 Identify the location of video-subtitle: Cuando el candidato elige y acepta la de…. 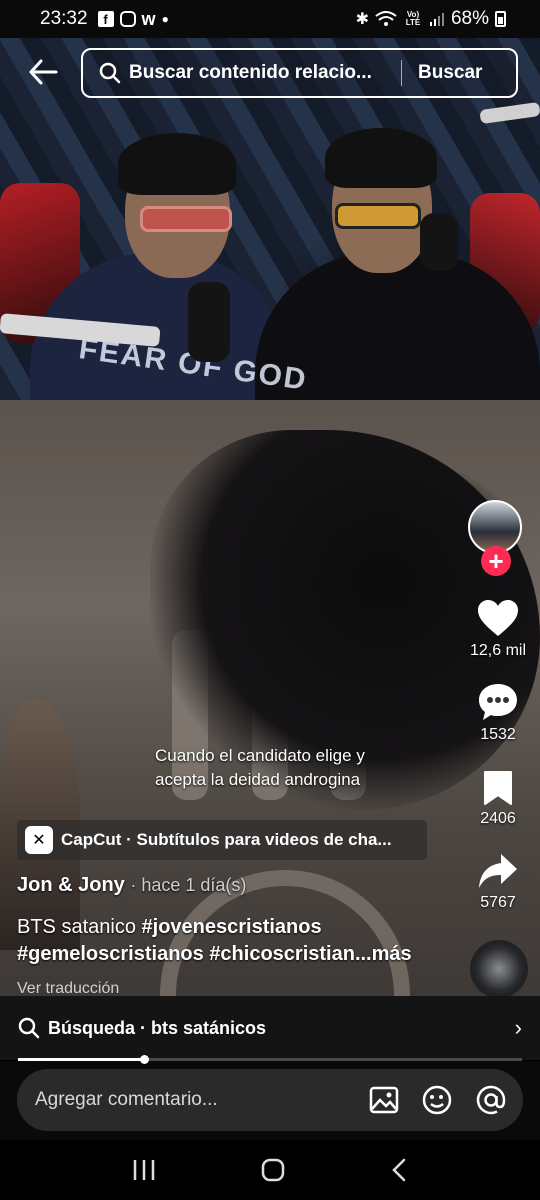
(260, 768).